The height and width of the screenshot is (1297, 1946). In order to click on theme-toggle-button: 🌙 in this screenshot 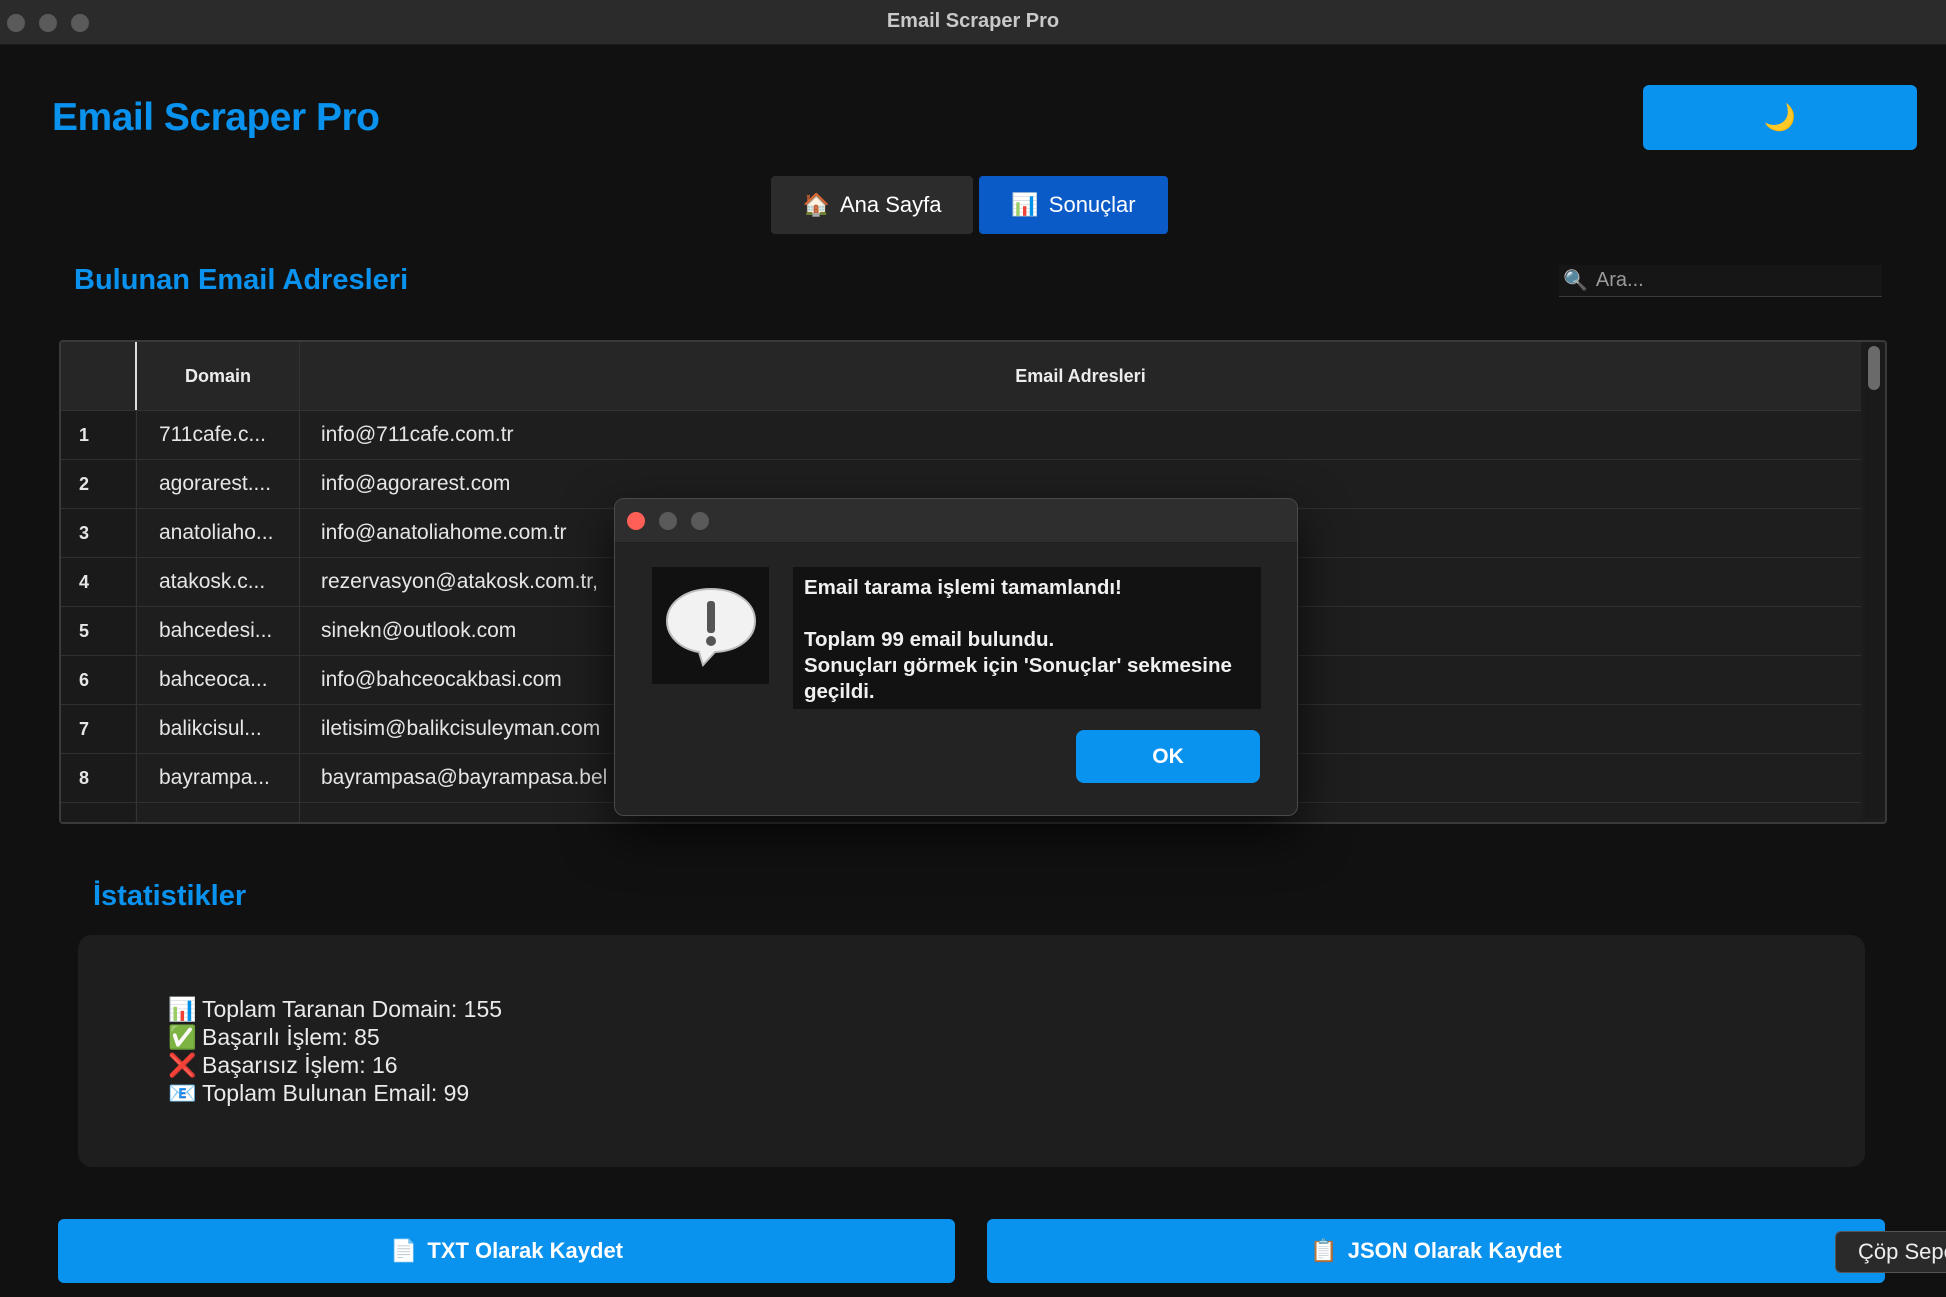, I will do `click(1780, 117)`.